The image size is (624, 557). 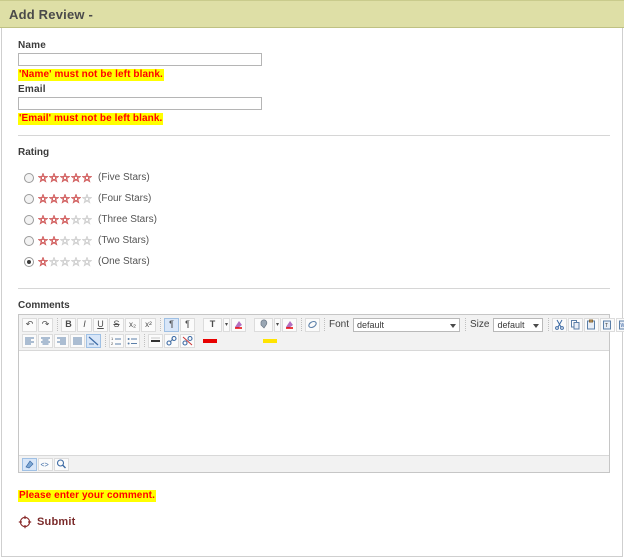 What do you see at coordinates (576, 324) in the screenshot?
I see `copy-icon` at bounding box center [576, 324].